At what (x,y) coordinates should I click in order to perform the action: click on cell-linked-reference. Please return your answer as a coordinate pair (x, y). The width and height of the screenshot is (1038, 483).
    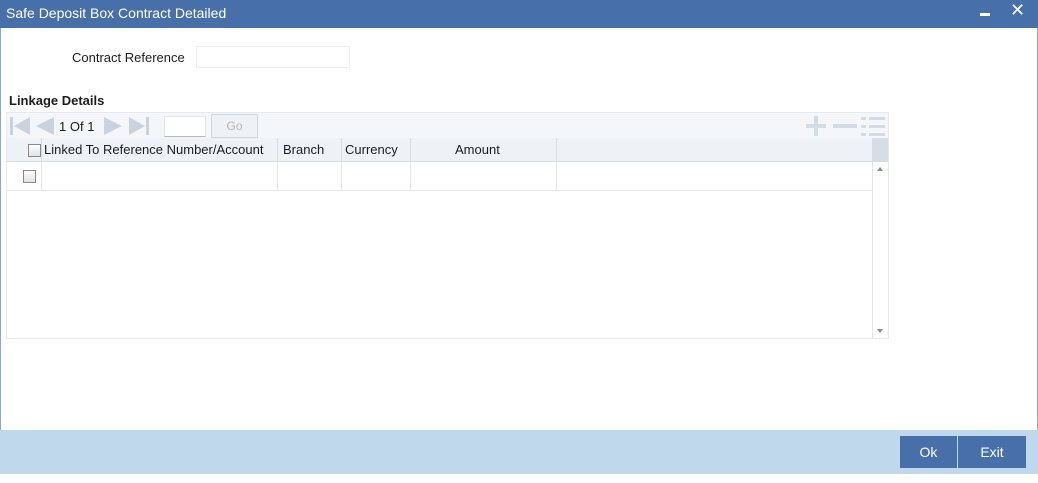
    Looking at the image, I should click on (160, 176).